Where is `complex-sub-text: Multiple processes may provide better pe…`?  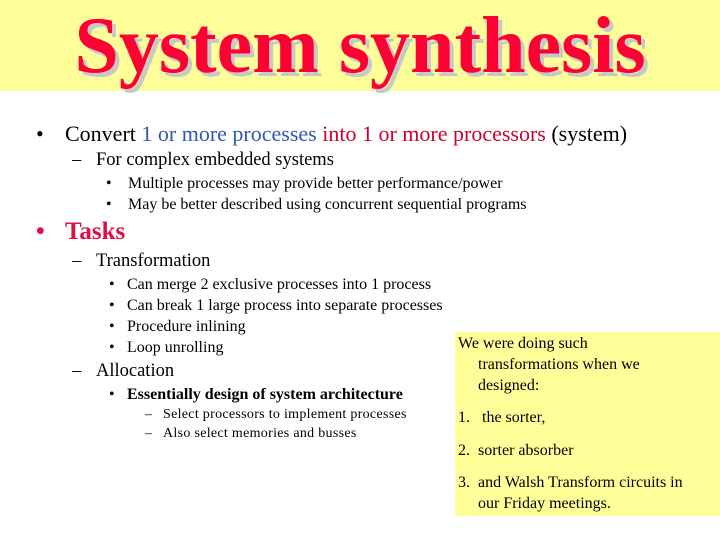
complex-sub-text: Multiple processes may provide better pe… is located at coordinates (315, 183).